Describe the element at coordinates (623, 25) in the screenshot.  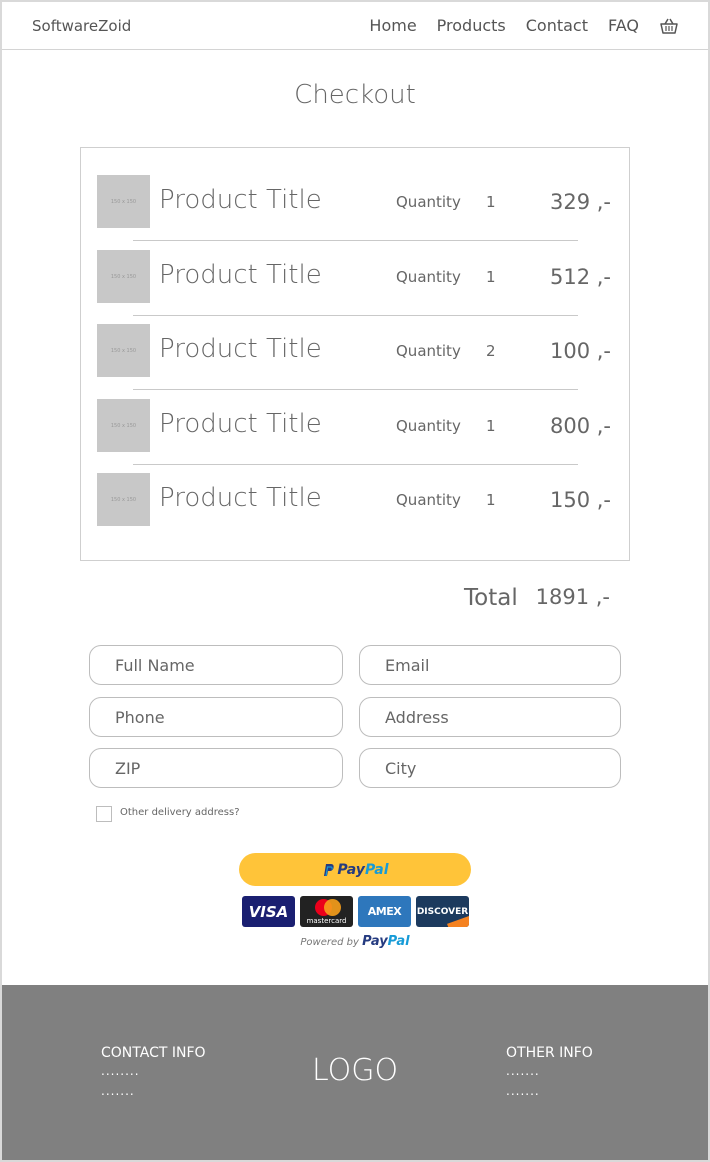
I see `nav-link-faq: FAQ` at that location.